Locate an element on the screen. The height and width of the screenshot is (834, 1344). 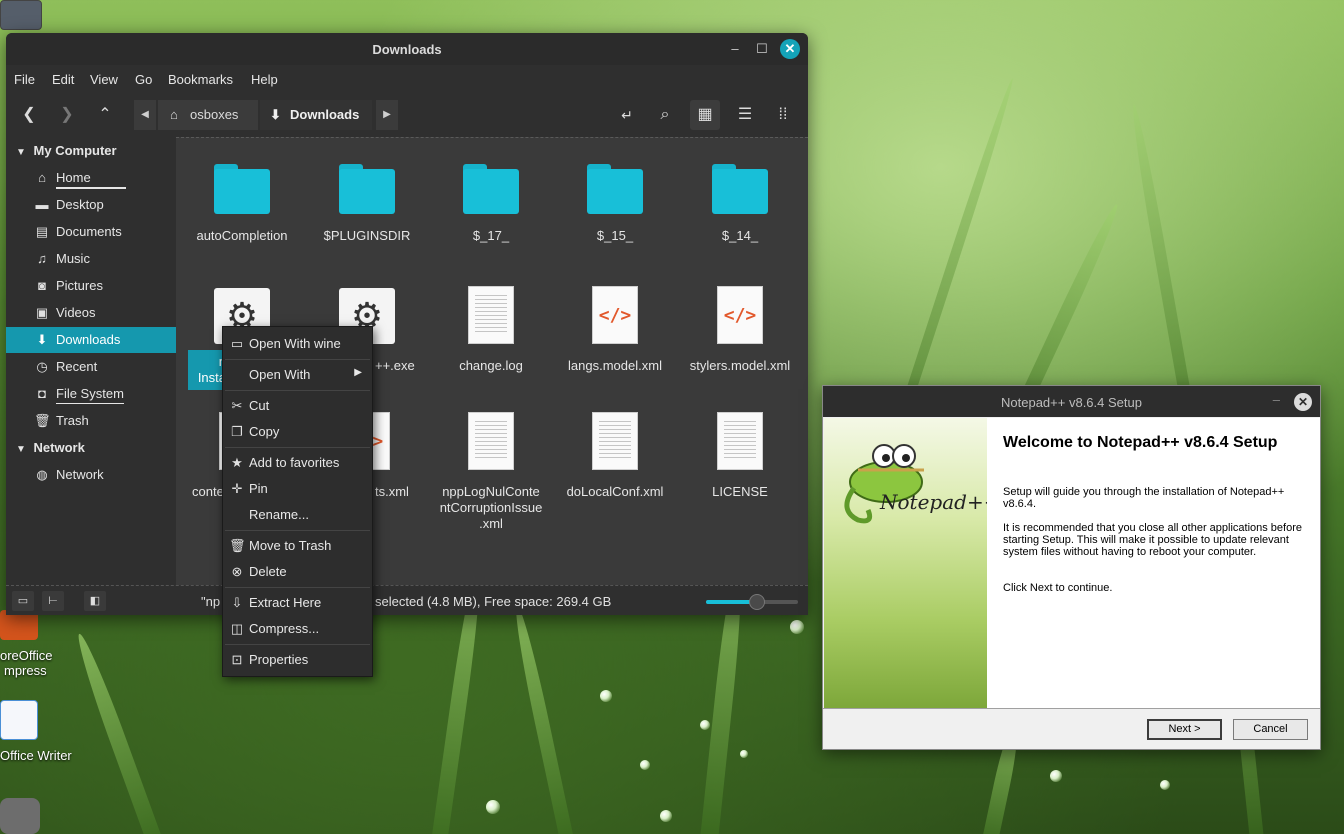
menu-item-add-to-favorites: ★ Add to favorites is located at coordinates (297, 463).